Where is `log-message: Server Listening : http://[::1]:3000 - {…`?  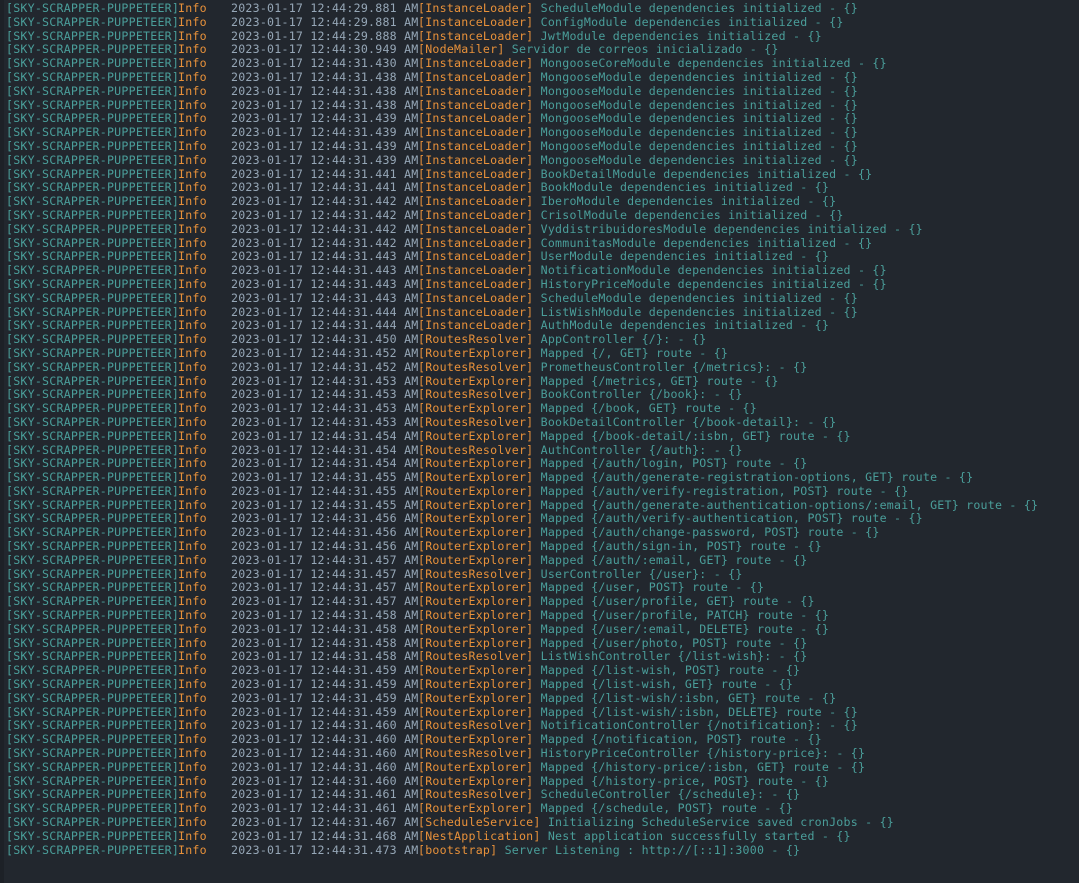
log-message: Server Listening : http://[::1]:3000 - {… is located at coordinates (652, 849).